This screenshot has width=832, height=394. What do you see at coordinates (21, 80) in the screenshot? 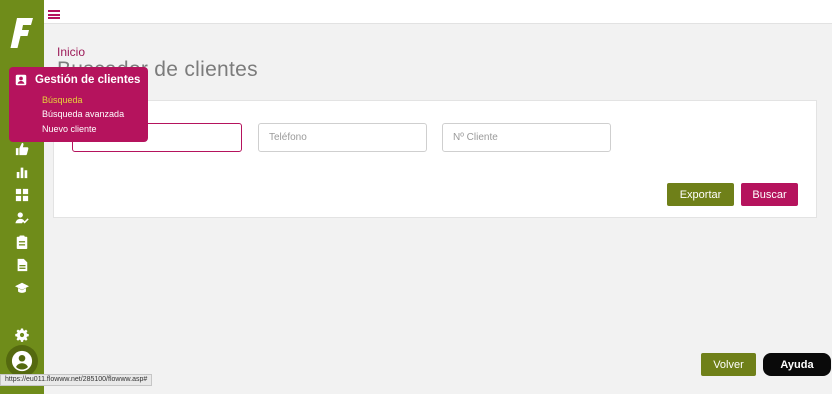
I see `contacts-icon` at bounding box center [21, 80].